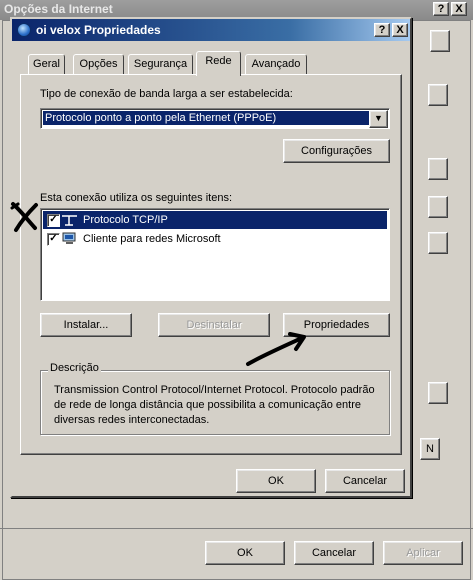  What do you see at coordinates (218, 63) in the screenshot?
I see `tab-rede: Rede` at bounding box center [218, 63].